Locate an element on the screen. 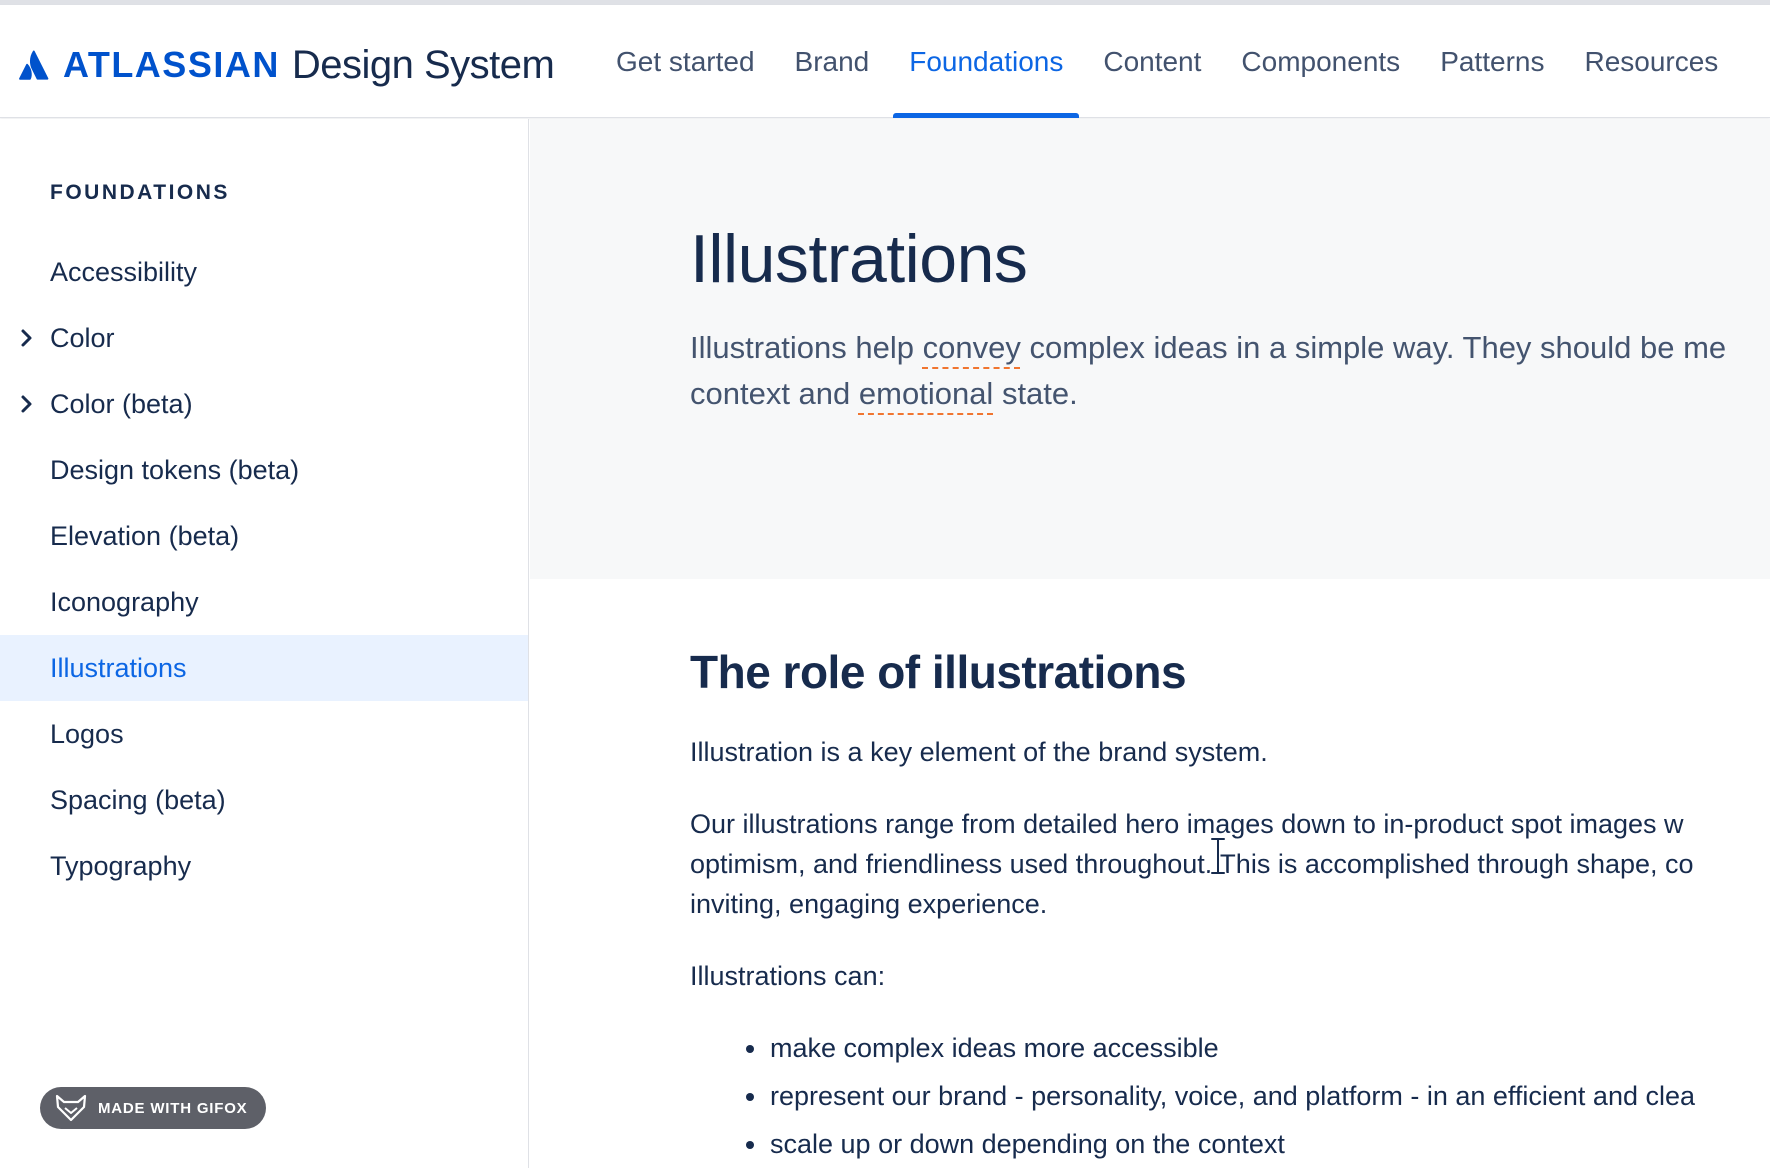  sidebar-item-label: Iconography is located at coordinates (124, 601).